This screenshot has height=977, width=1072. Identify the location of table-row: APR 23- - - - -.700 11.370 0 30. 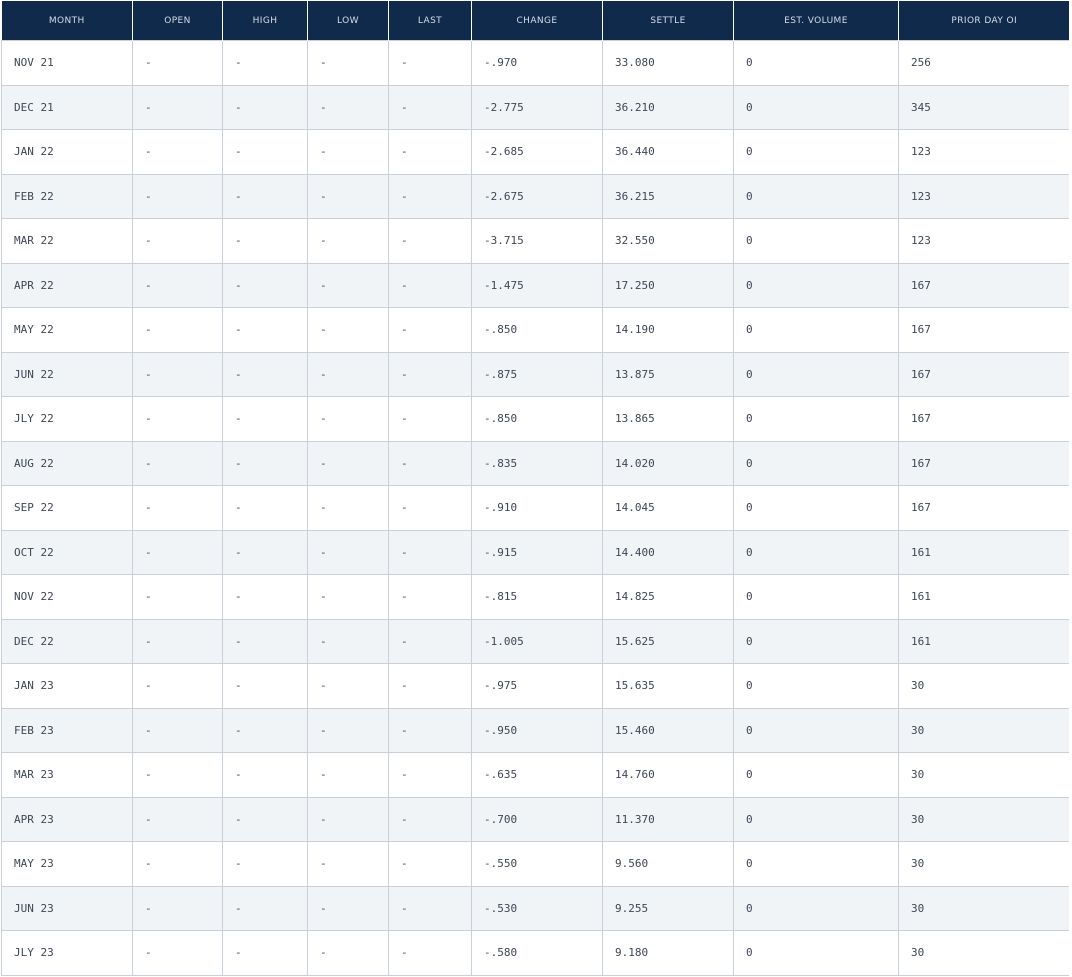
(535, 819).